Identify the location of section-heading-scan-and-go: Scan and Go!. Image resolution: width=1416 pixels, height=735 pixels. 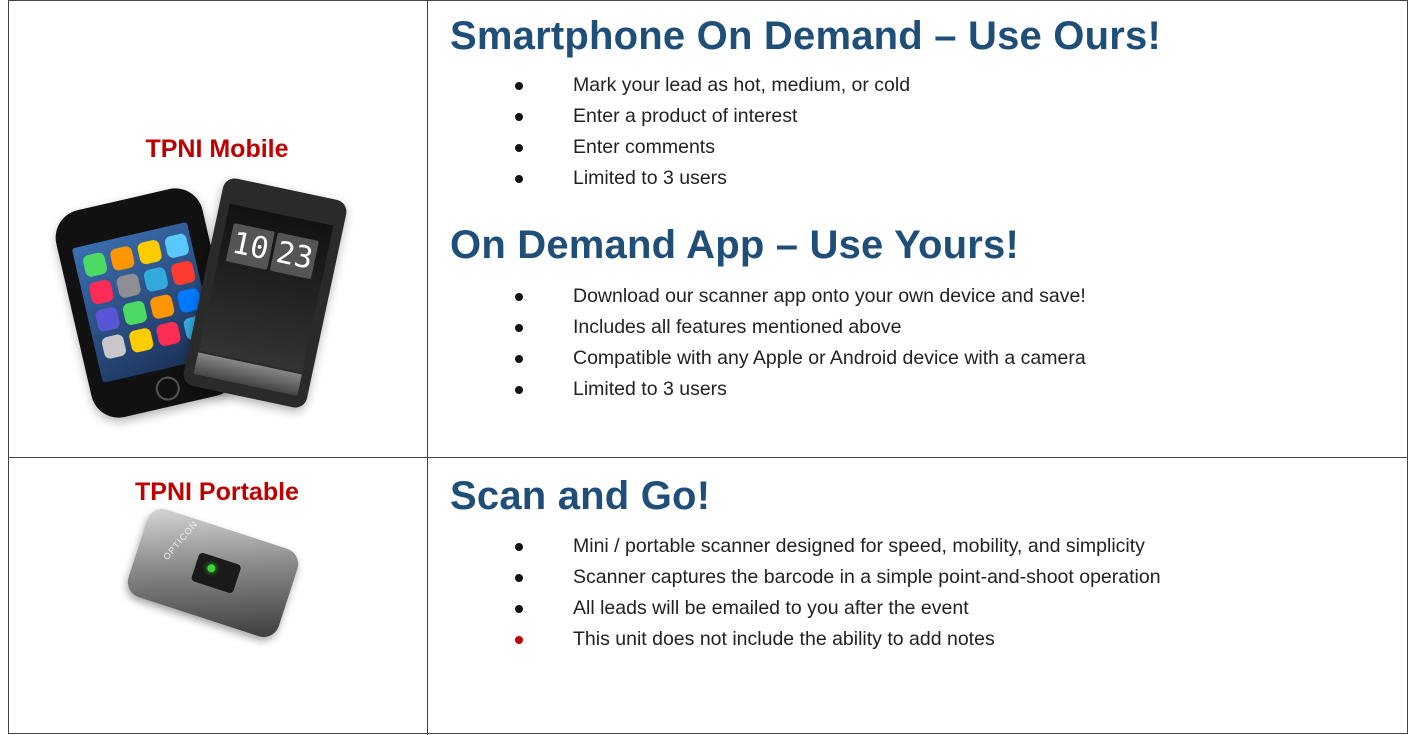
(580, 496).